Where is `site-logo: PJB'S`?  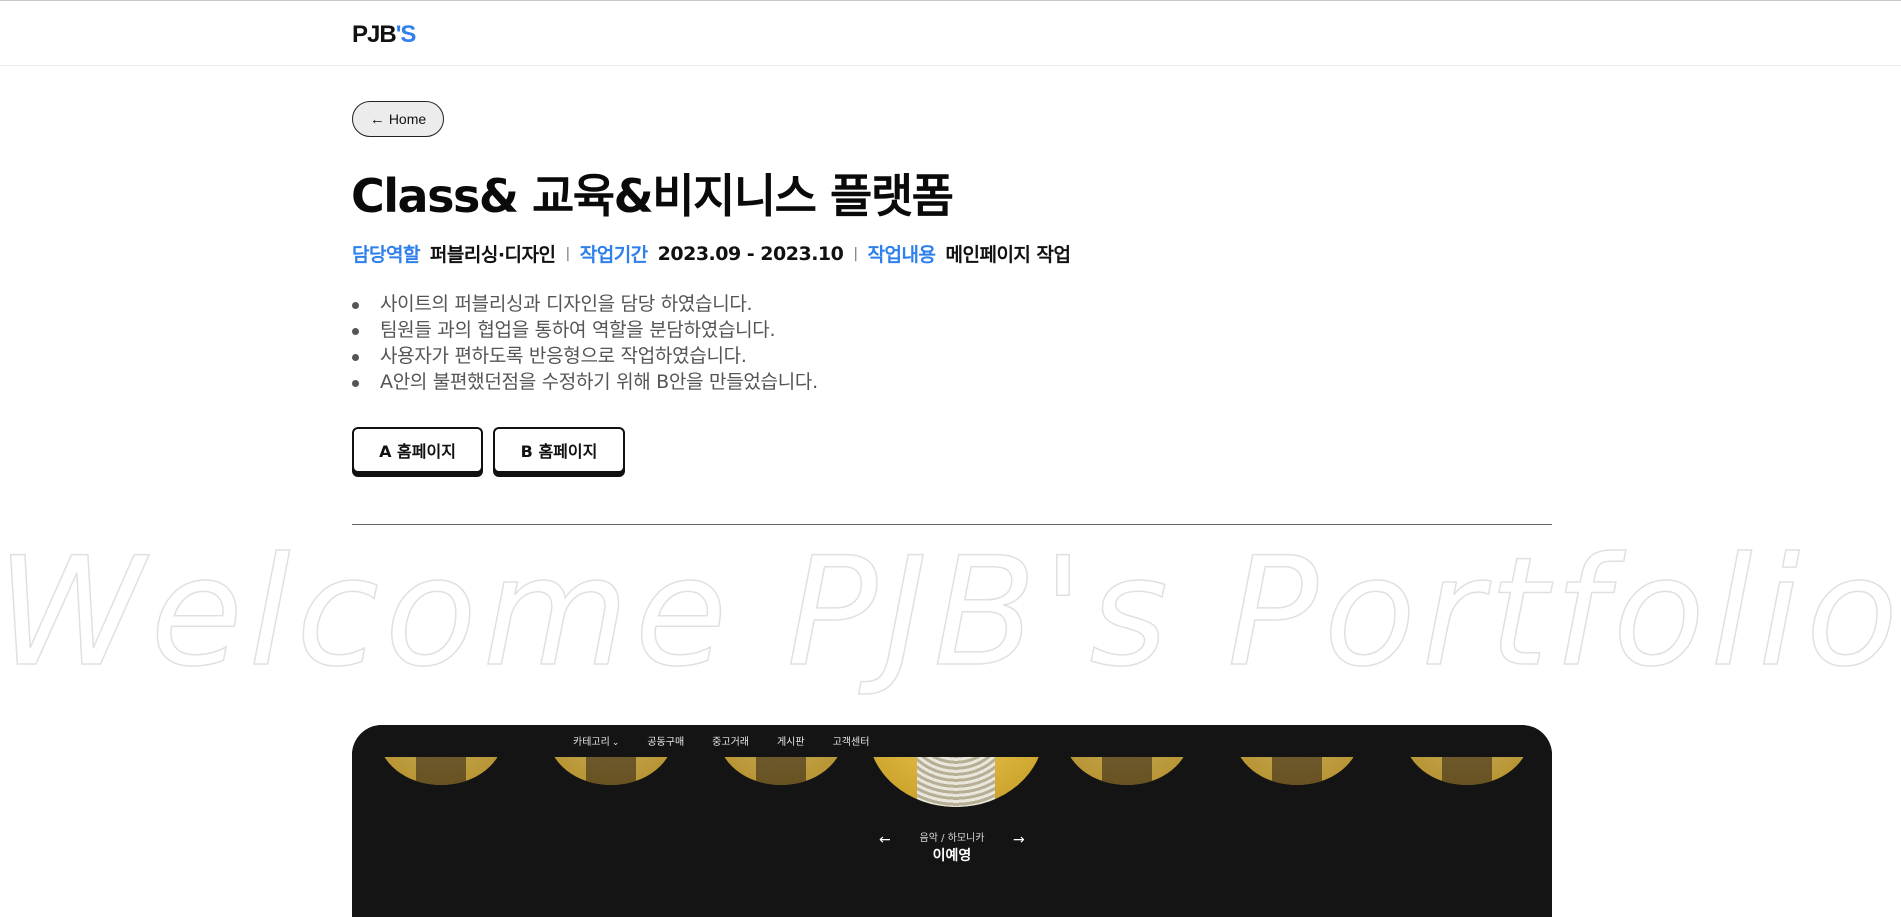
site-logo: PJB'S is located at coordinates (384, 35).